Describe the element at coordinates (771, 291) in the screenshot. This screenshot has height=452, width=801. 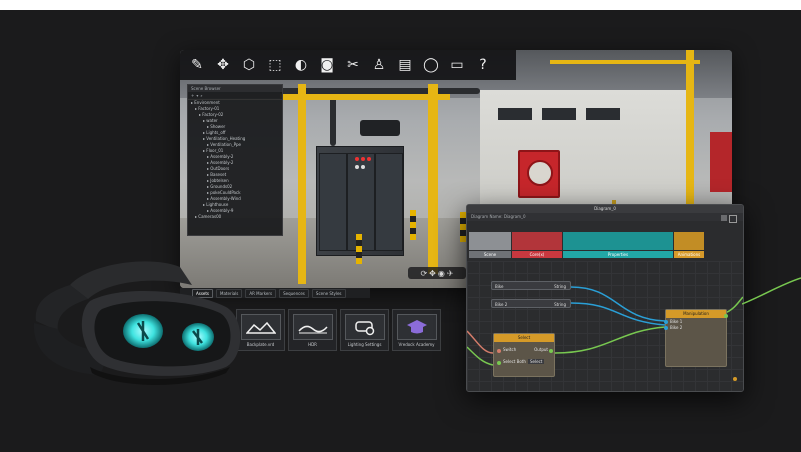
I see `outgoing-wire` at that location.